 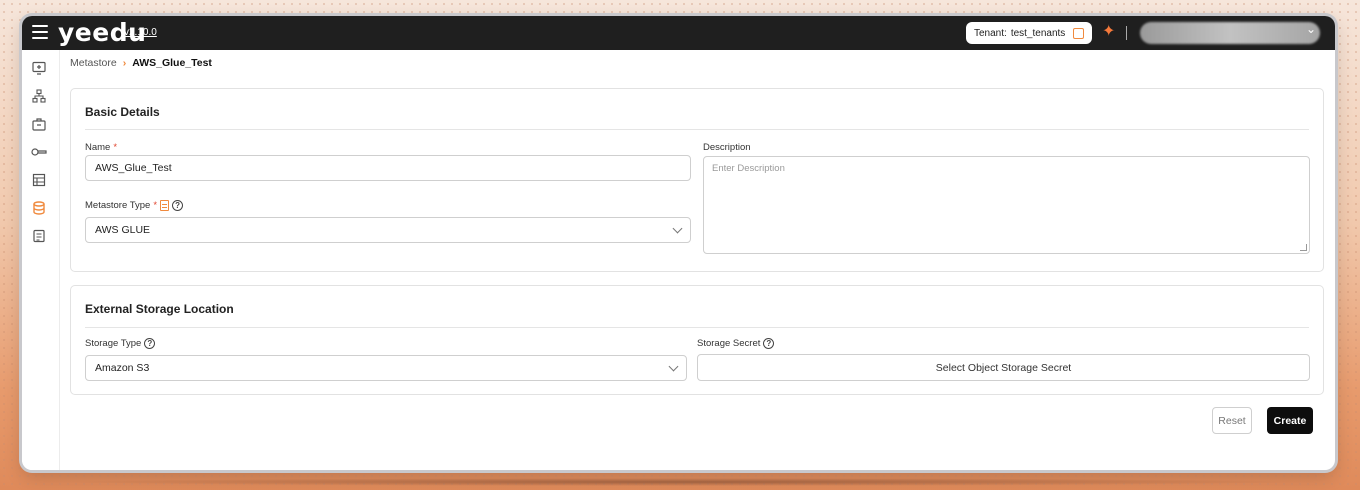 What do you see at coordinates (388, 168) in the screenshot?
I see `name-field: AWS_Glue_Test` at bounding box center [388, 168].